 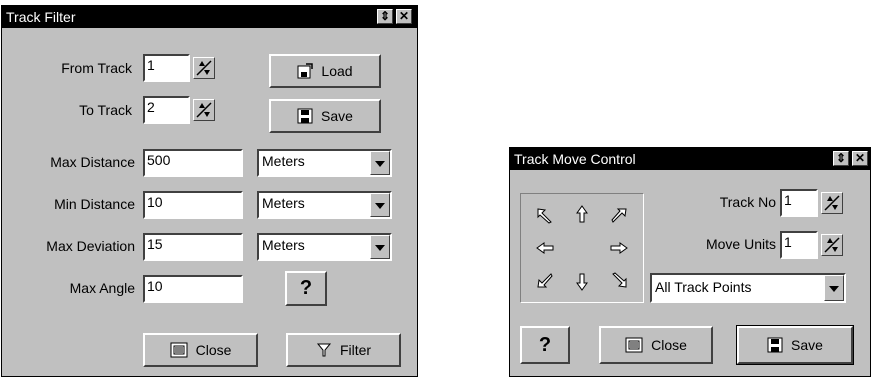 I want to click on direction-pad, so click(x=582, y=248).